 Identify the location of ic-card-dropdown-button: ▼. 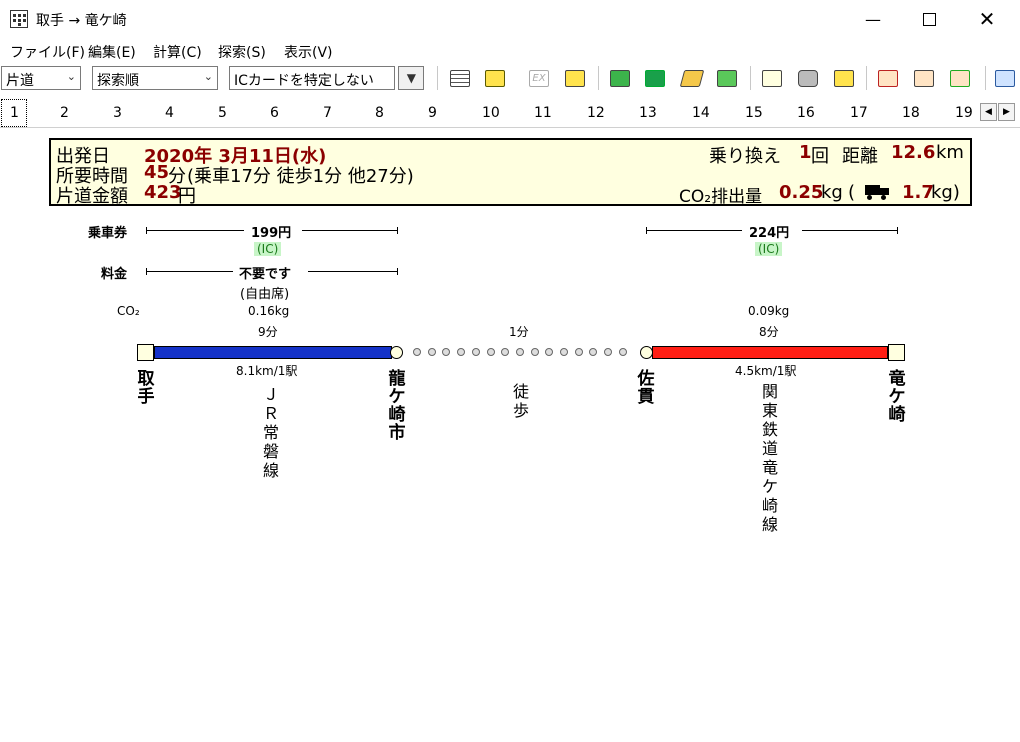
(411, 78).